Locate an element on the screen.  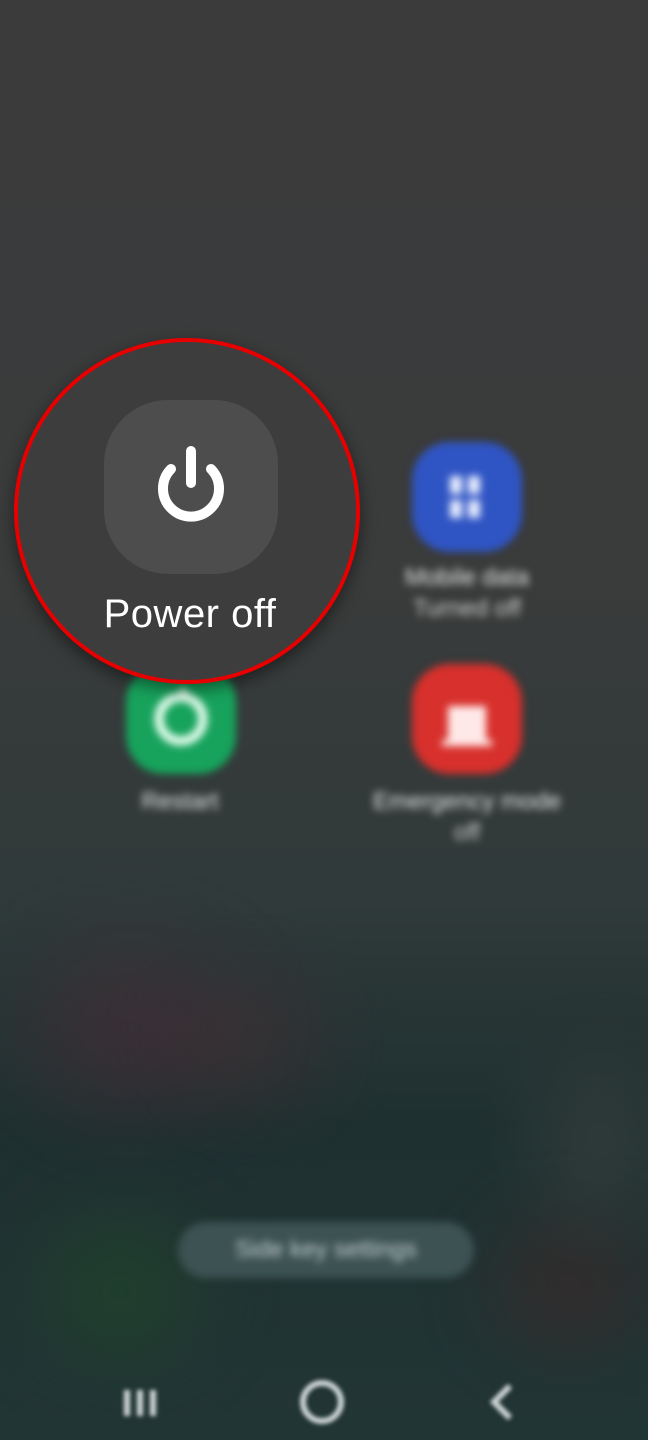
home-icon is located at coordinates (322, 1402).